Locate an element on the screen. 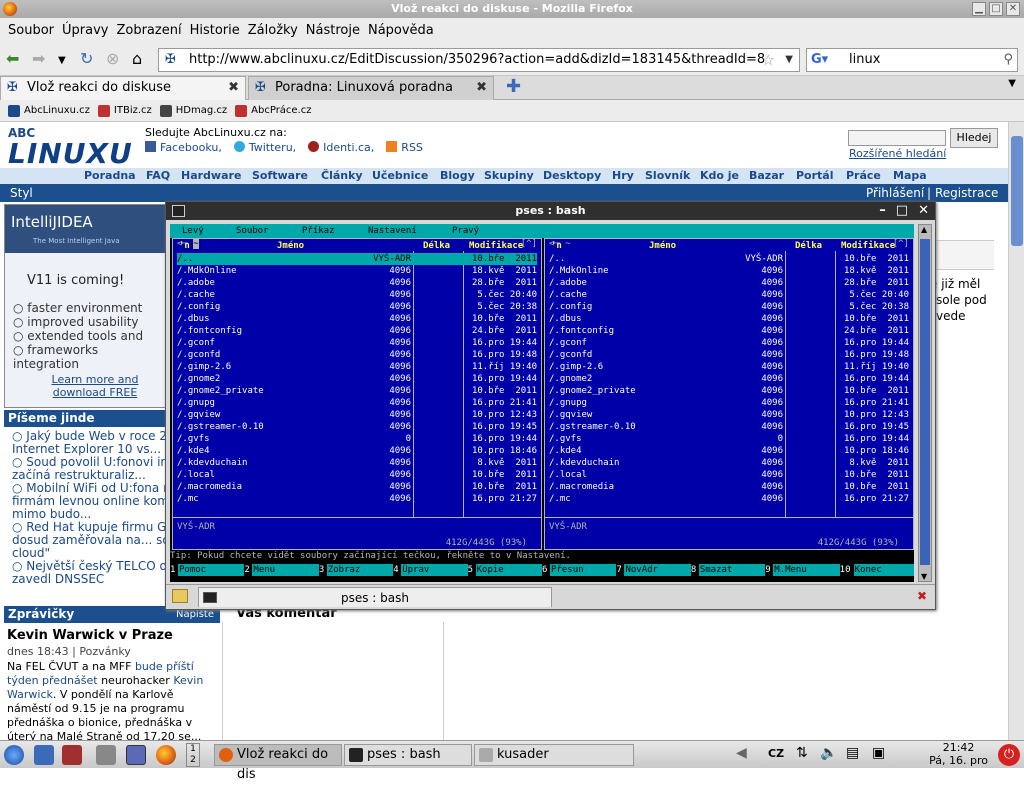 Image resolution: width=1024 pixels, height=785 pixels. bookmark-itbiz: ITBiz.cz is located at coordinates (124, 110).